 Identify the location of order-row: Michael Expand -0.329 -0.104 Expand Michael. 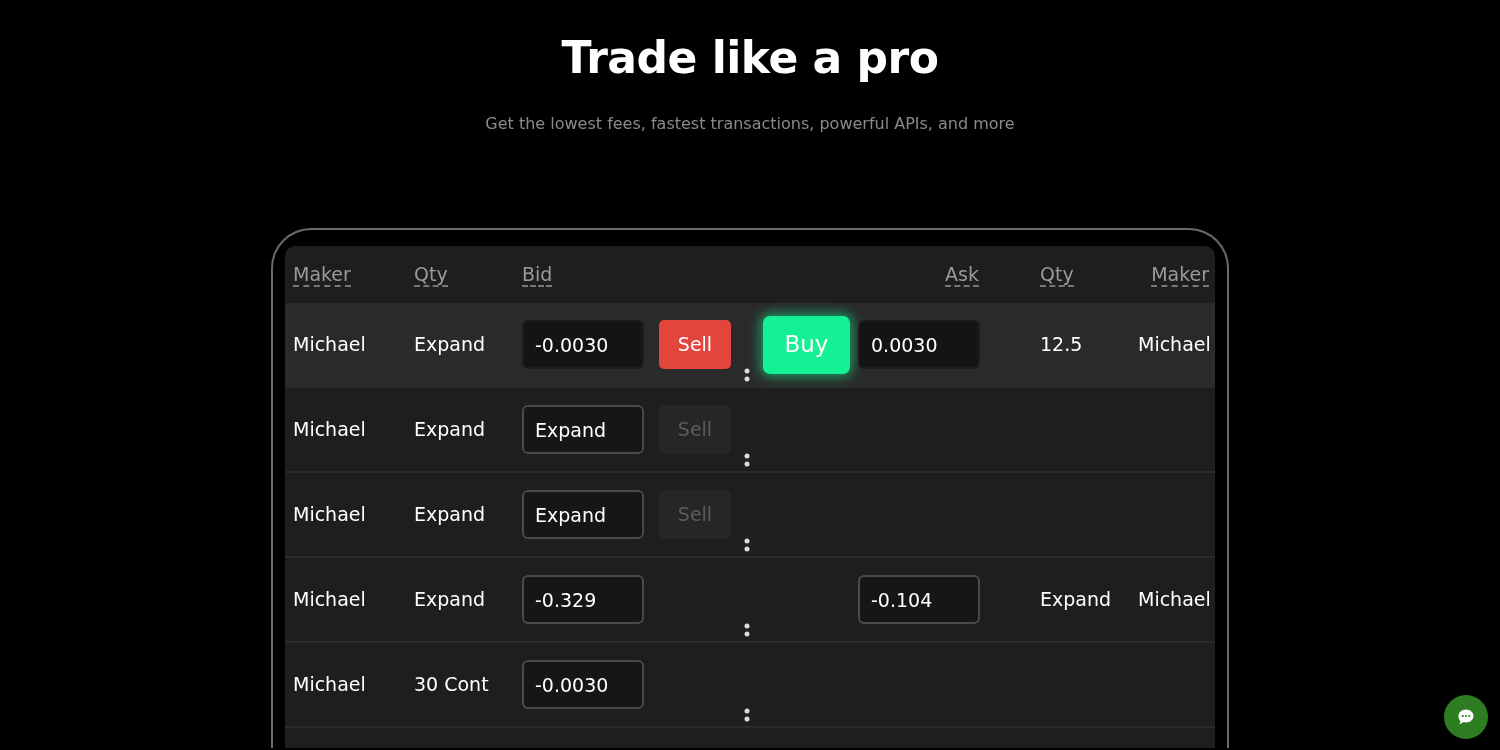
(750, 600).